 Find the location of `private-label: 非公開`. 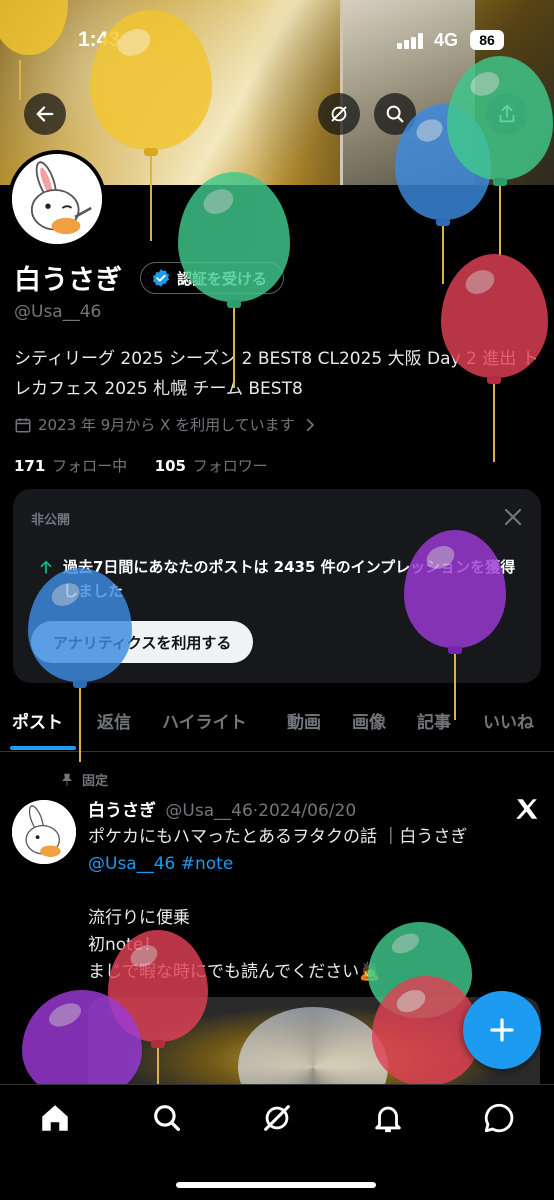

private-label: 非公開 is located at coordinates (51, 520).